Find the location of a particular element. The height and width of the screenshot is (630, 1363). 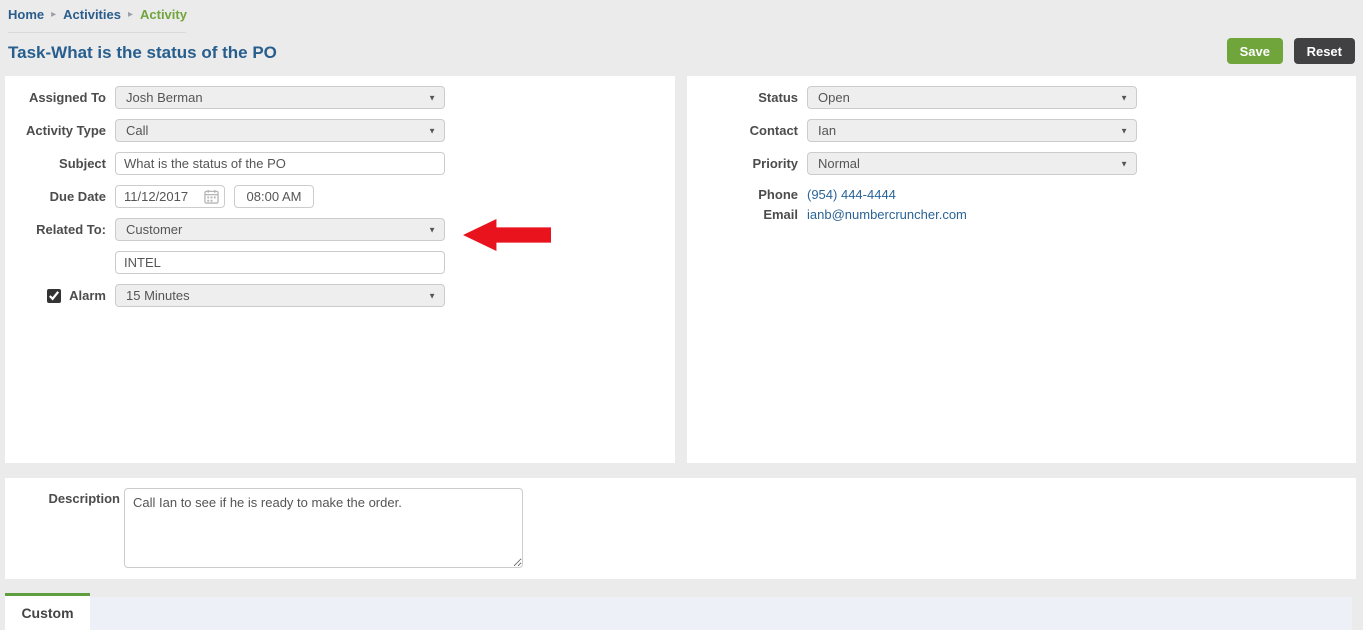

assigned-to-row: Assigned To Josh Berman ▼ is located at coordinates (225, 97).